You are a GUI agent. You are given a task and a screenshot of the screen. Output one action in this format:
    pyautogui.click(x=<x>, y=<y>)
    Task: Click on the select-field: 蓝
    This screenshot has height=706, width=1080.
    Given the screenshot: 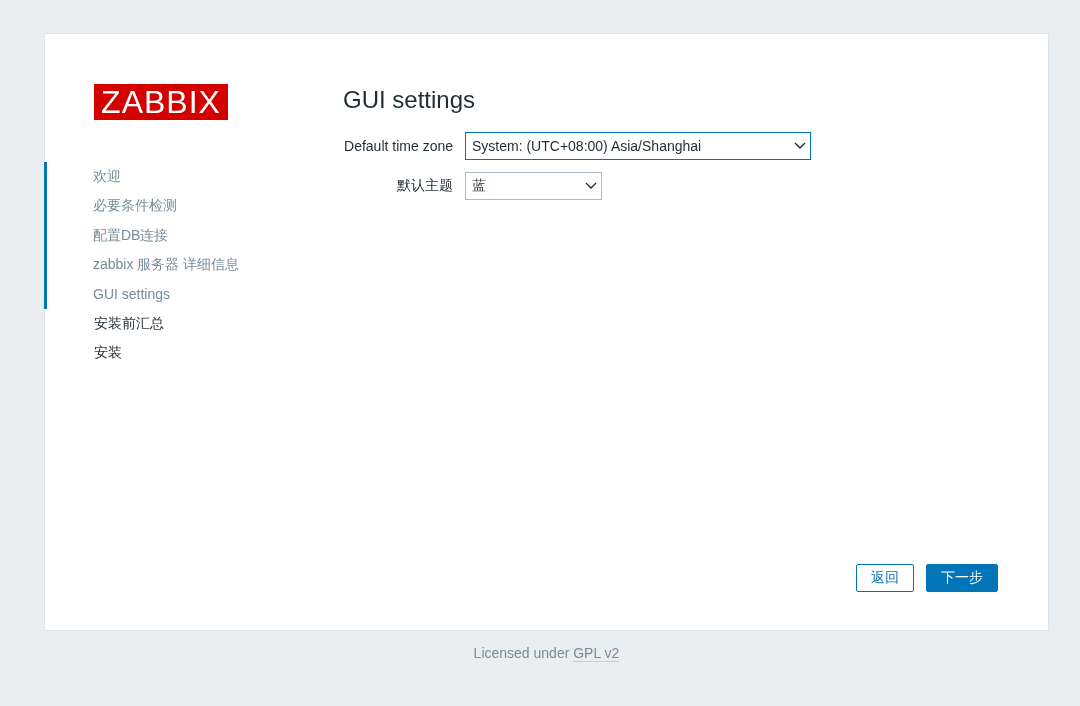 What is the action you would take?
    pyautogui.click(x=533, y=186)
    